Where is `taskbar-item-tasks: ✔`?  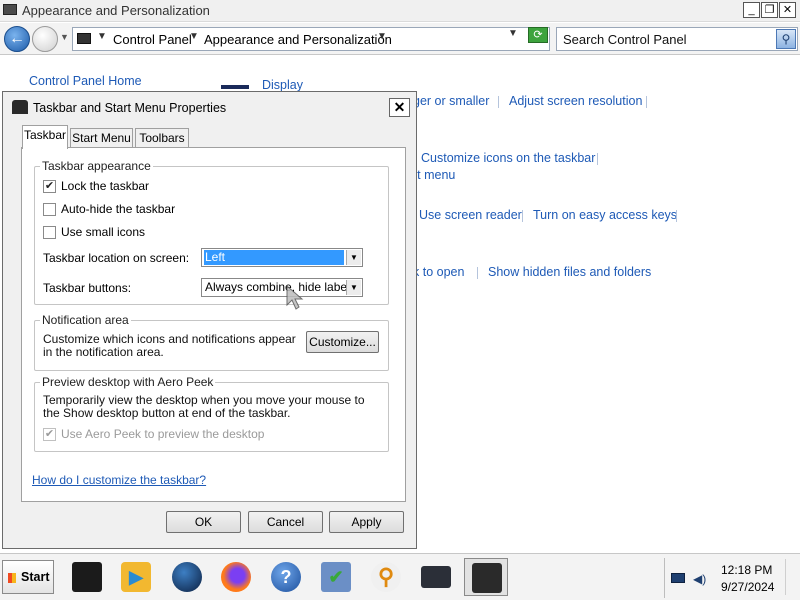
taskbar-item-tasks: ✔ is located at coordinates (336, 577).